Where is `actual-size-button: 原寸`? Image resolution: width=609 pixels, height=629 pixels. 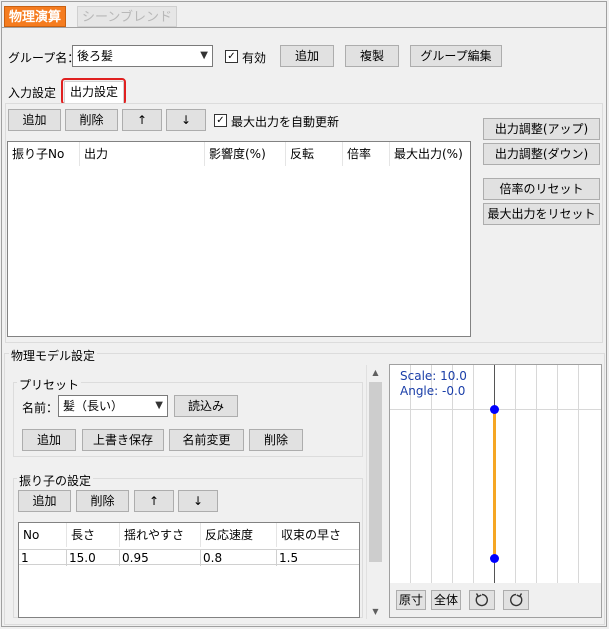 actual-size-button: 原寸 is located at coordinates (411, 600).